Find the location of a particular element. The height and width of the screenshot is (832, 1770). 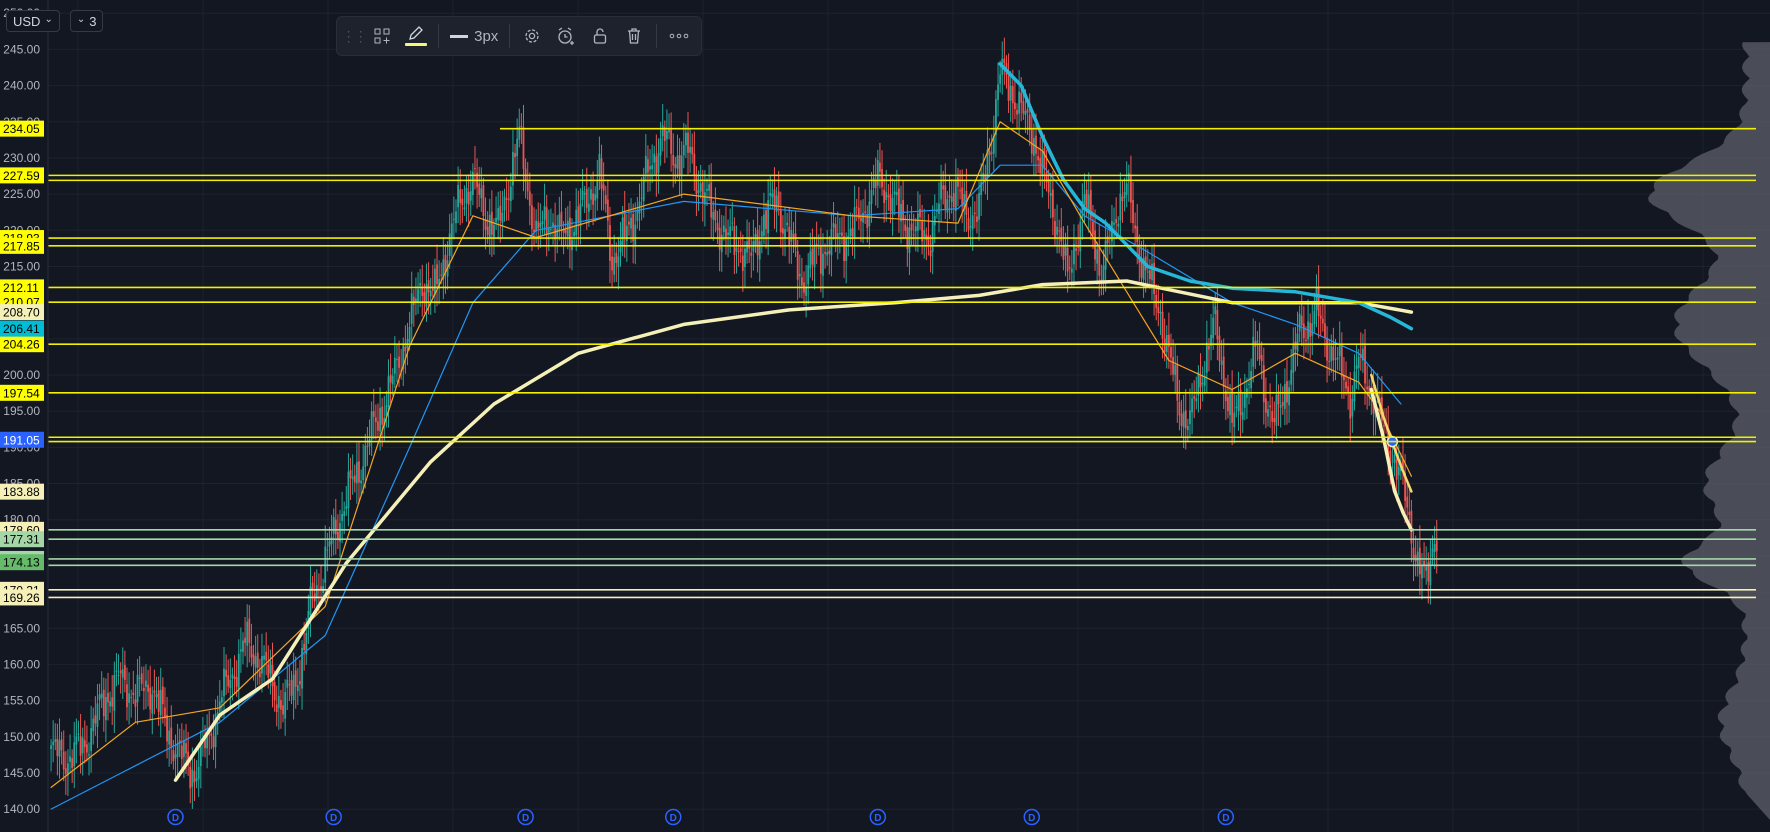

event-markers: DDDDDDD is located at coordinates (701, 817).